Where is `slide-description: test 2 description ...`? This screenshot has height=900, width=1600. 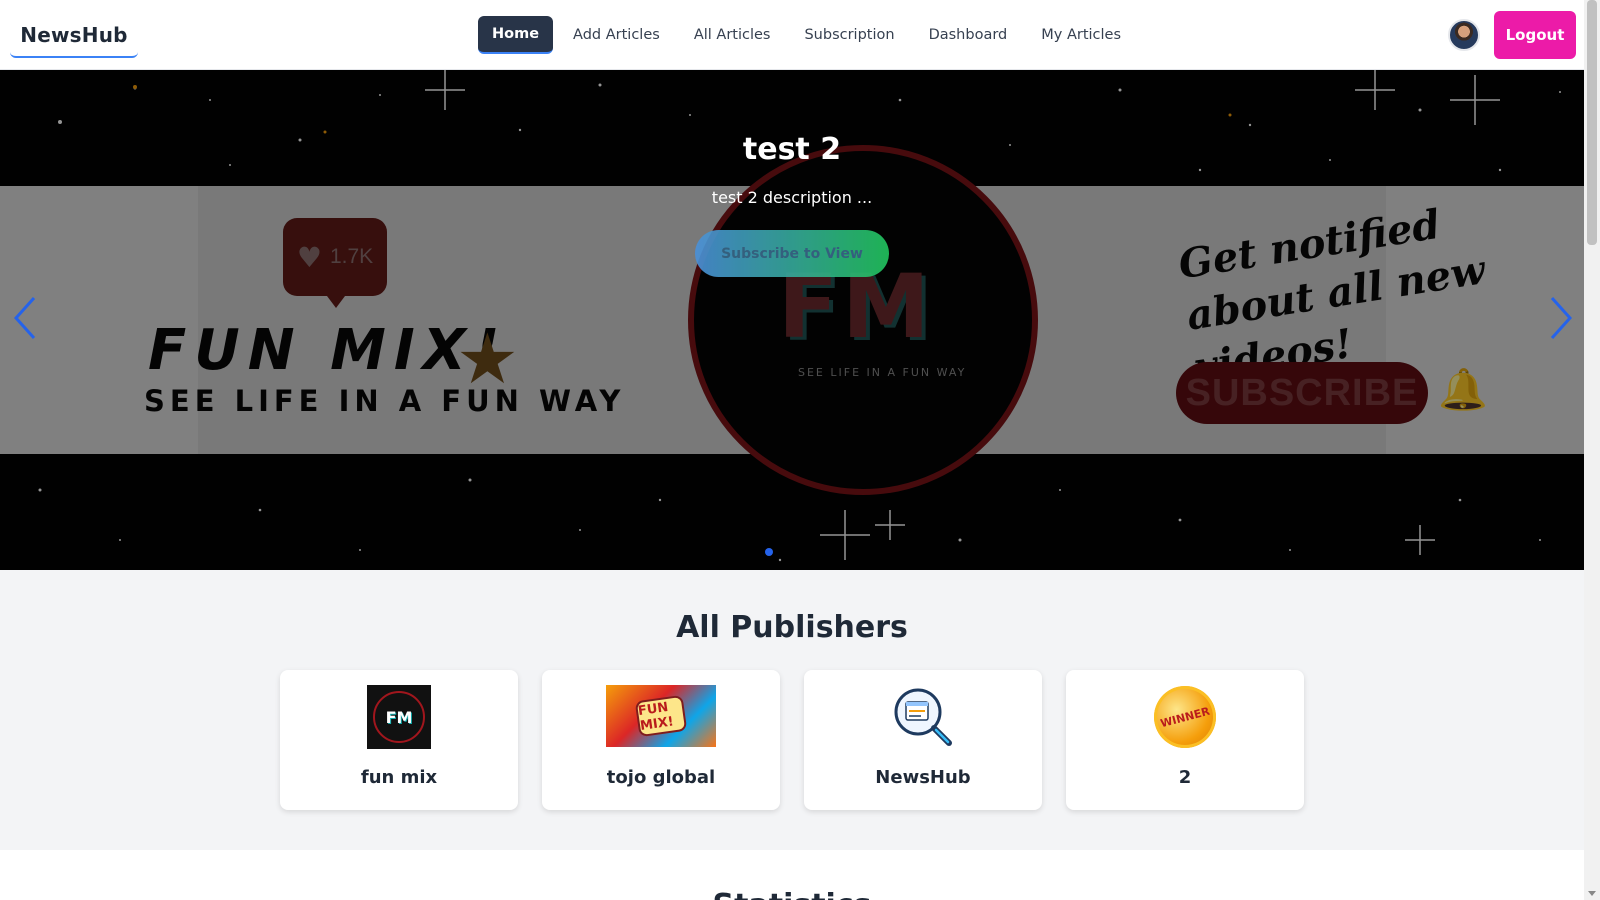 slide-description: test 2 description ... is located at coordinates (792, 197).